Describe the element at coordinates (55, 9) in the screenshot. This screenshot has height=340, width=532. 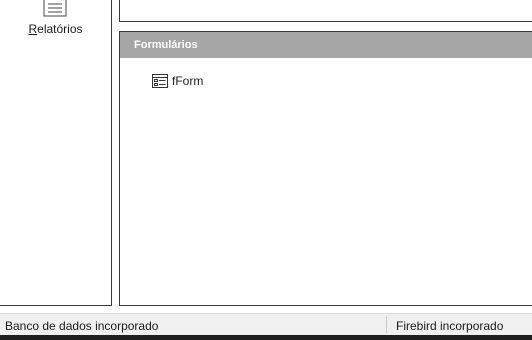
I see `report-icon` at that location.